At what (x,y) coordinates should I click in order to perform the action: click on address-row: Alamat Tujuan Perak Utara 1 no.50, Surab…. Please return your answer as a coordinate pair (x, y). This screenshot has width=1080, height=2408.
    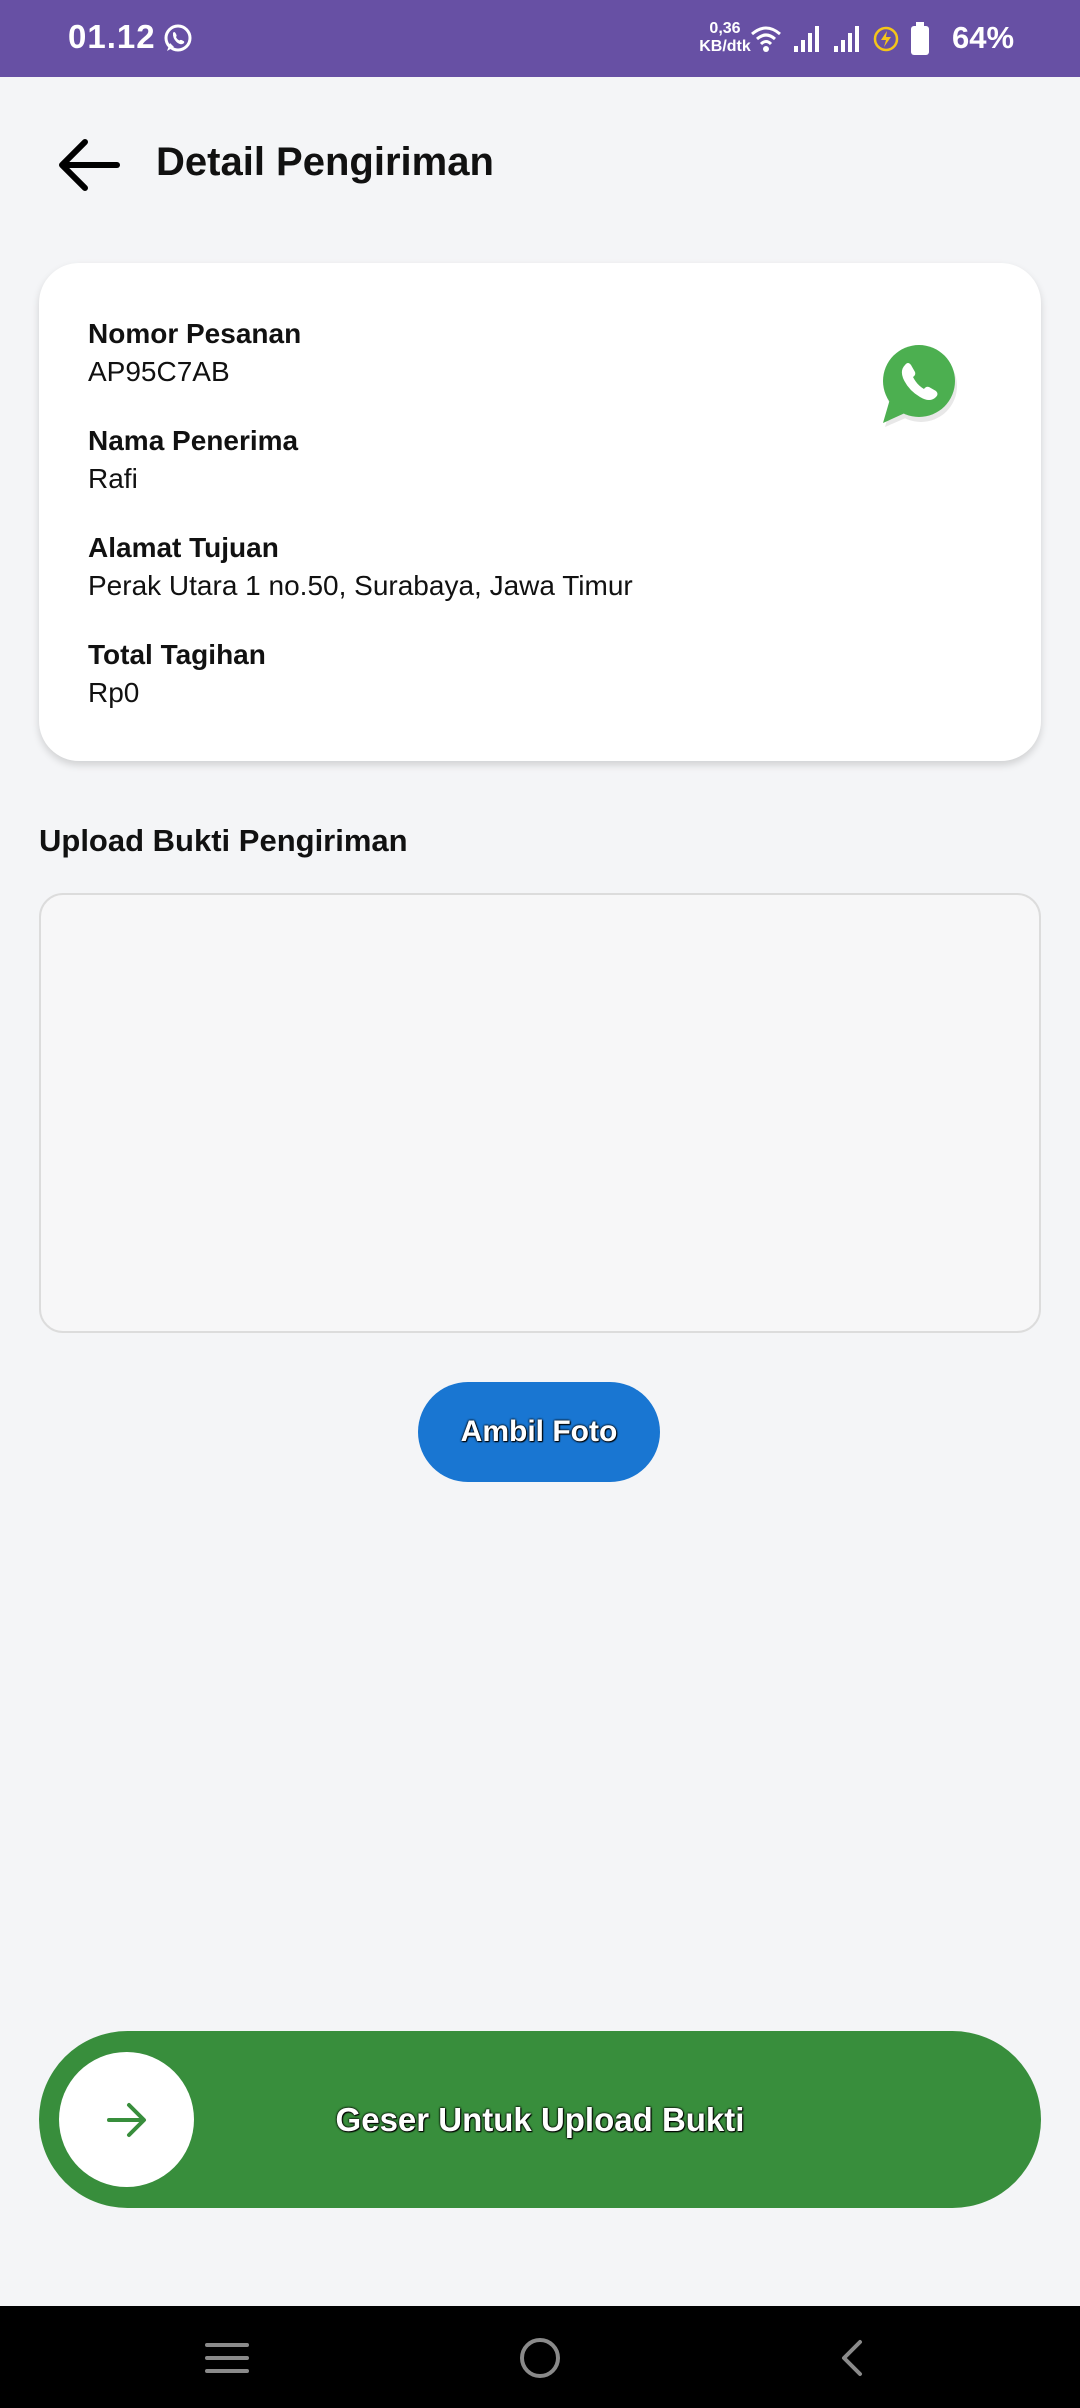
    Looking at the image, I should click on (360, 567).